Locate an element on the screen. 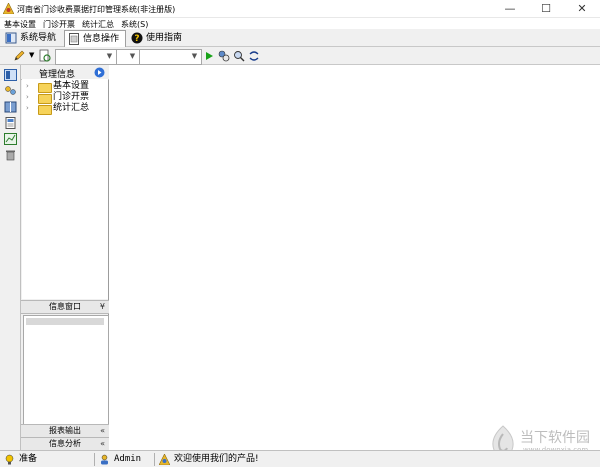 This screenshot has width=600, height=467. report-output-header: 报表输出 « is located at coordinates (65, 431).